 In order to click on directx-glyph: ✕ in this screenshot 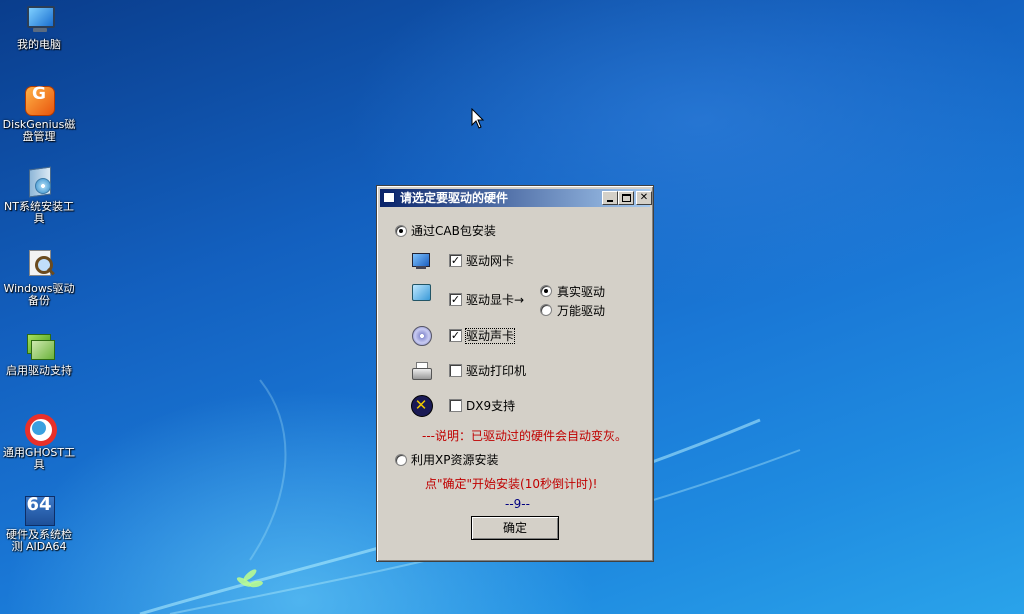, I will do `click(421, 405)`.